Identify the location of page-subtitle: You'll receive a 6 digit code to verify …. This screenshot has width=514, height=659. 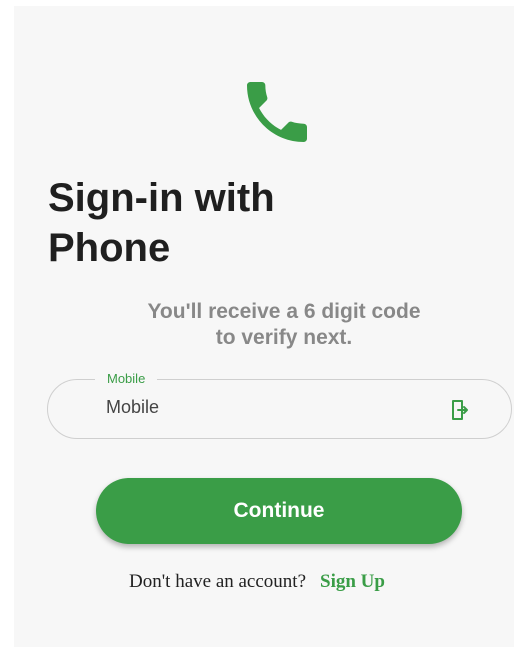
(284, 324).